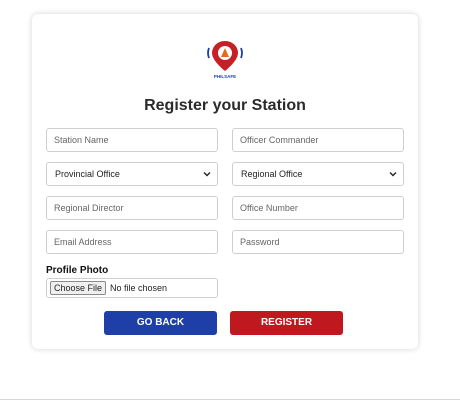 This screenshot has height=403, width=460. Describe the element at coordinates (78, 288) in the screenshot. I see `choose-file-button: Choose File` at that location.